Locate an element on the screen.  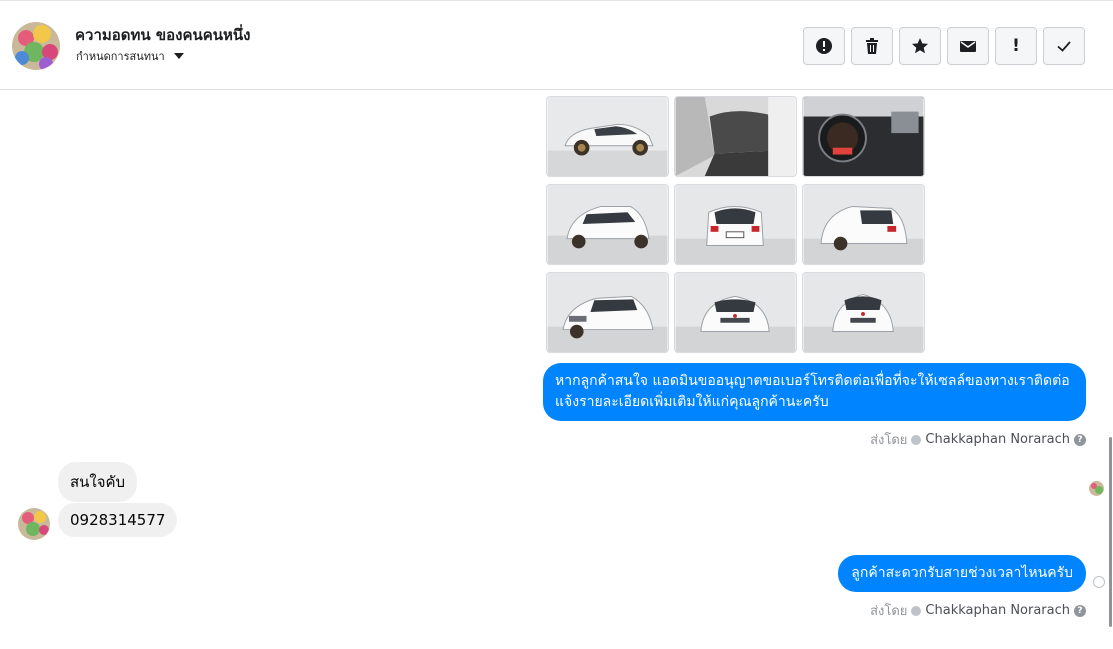
car-side-image is located at coordinates (607, 136).